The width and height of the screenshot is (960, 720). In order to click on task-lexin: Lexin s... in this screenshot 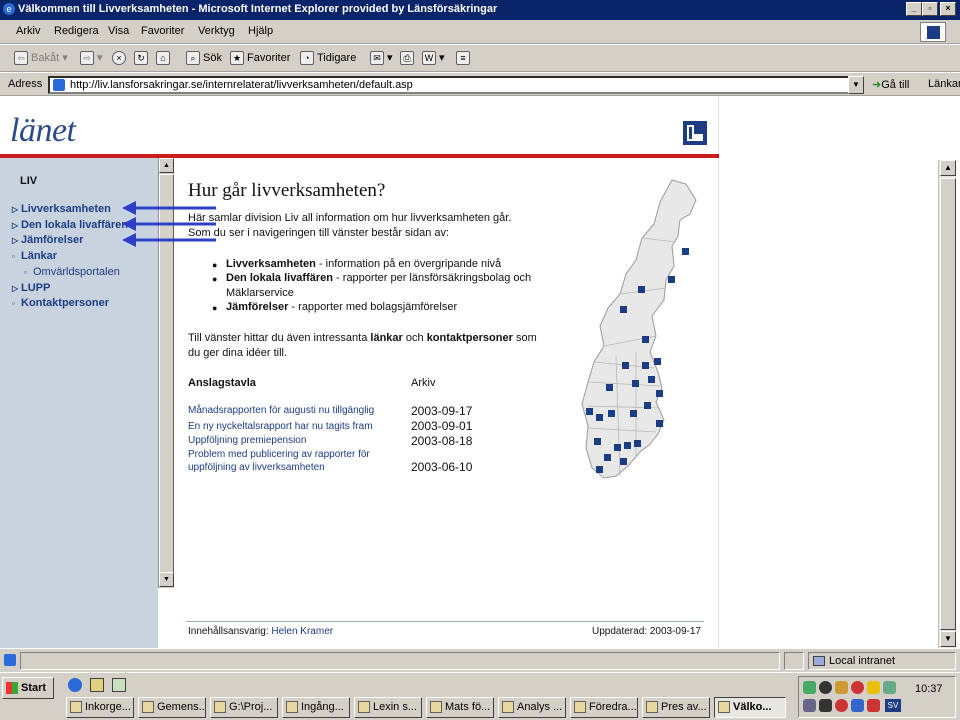, I will do `click(388, 707)`.